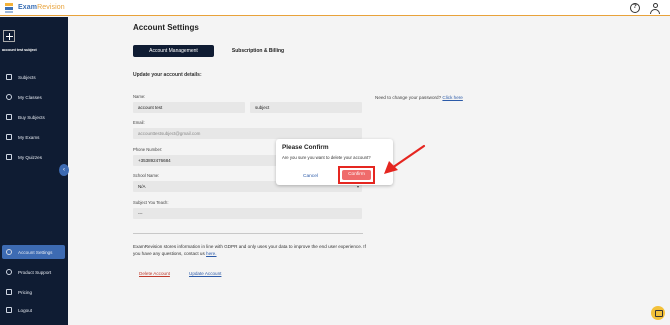  I want to click on help-icon, so click(9, 272).